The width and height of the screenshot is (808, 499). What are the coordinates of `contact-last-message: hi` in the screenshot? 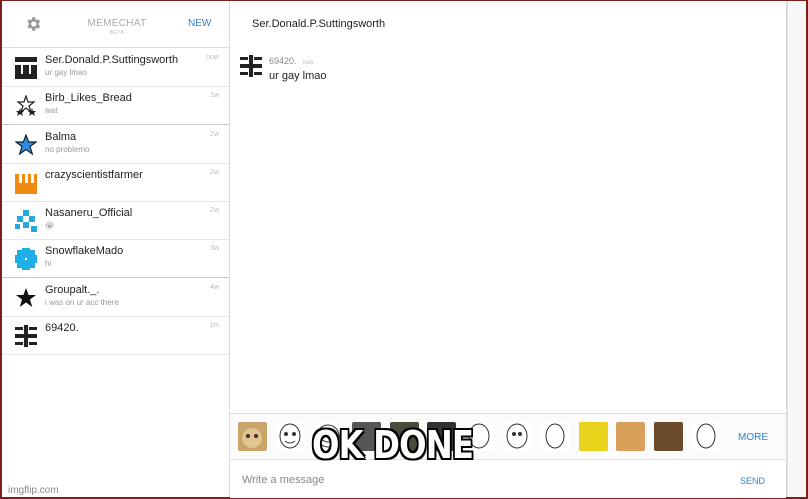 It's located at (48, 263).